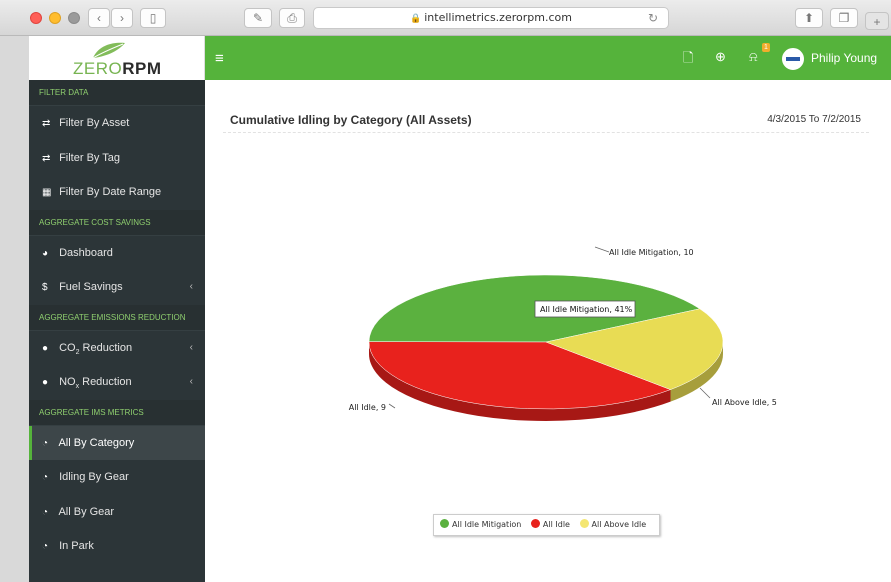  What do you see at coordinates (117, 222) in the screenshot?
I see `sidebar-header-cost-savings: AGGREGATE COST SAVINGS` at bounding box center [117, 222].